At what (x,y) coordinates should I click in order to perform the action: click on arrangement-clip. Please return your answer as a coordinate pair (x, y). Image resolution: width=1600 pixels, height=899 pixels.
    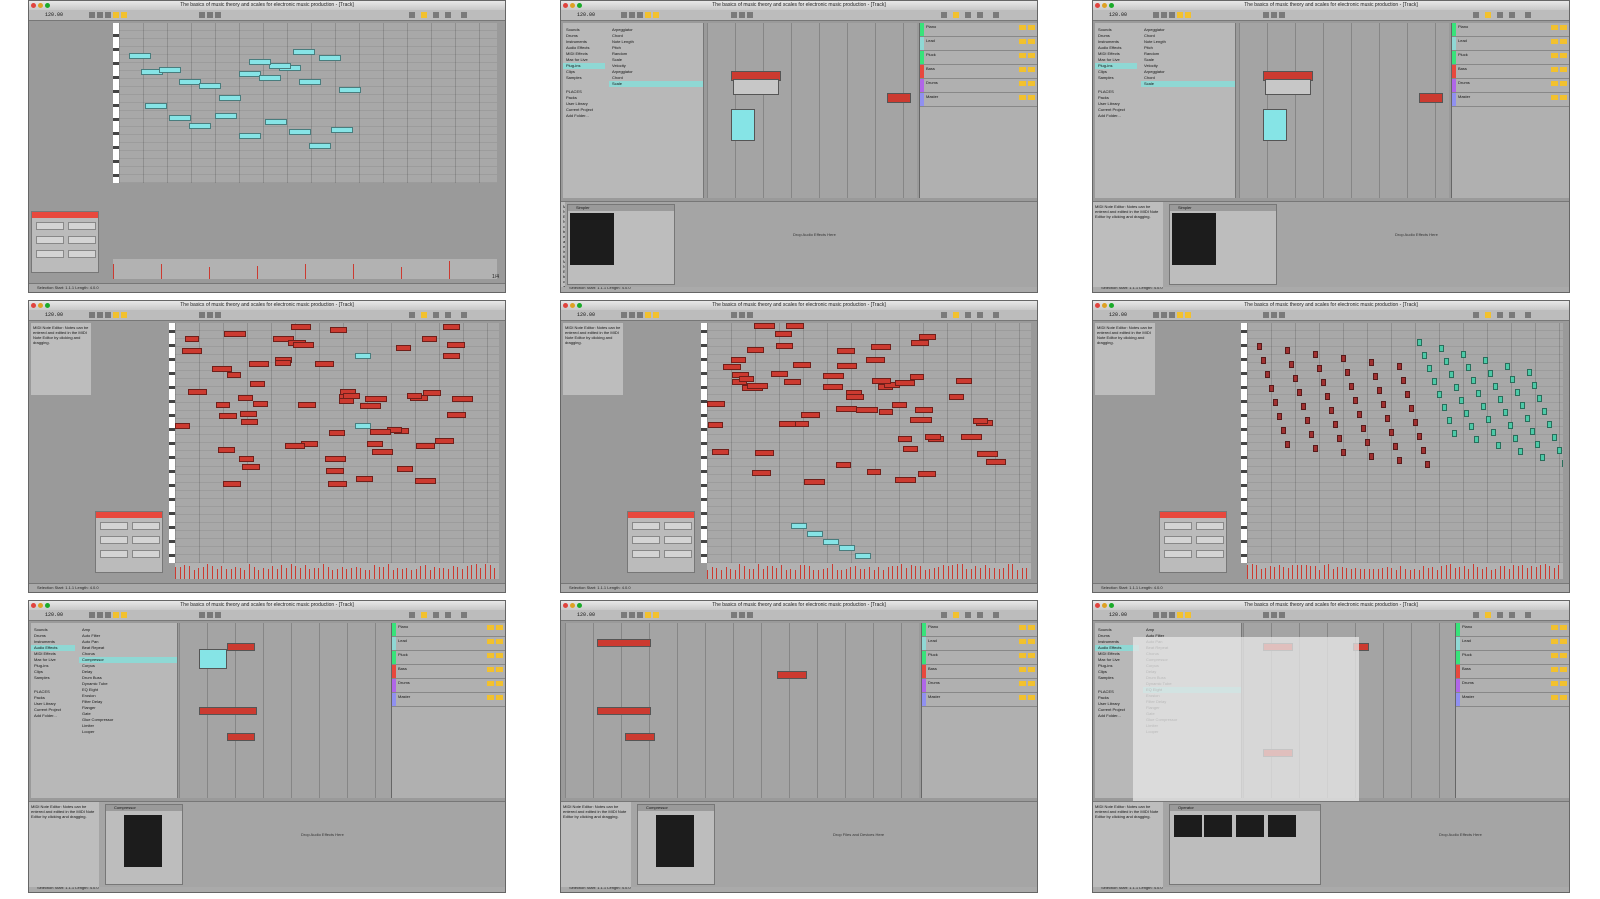
    Looking at the image, I should click on (756, 87).